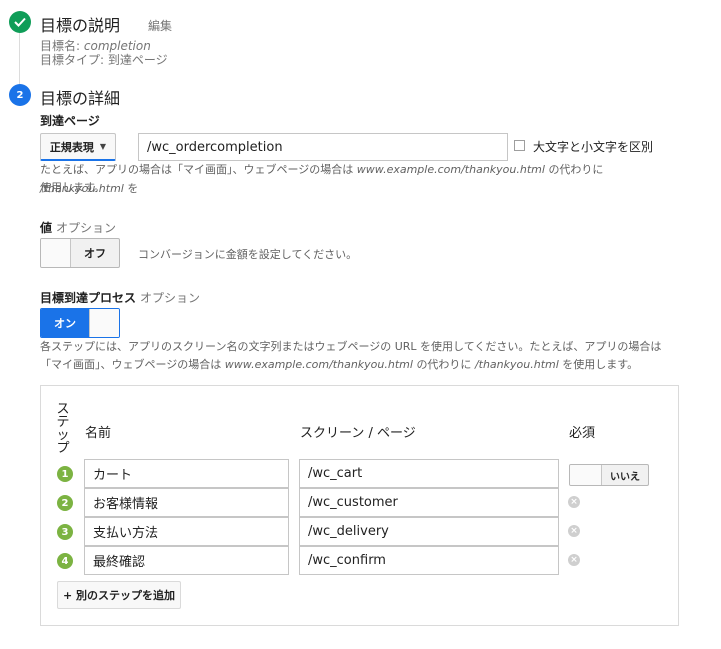 Image resolution: width=721 pixels, height=649 pixels. Describe the element at coordinates (197, 169) in the screenshot. I see `destination-help-text-1: たとえば、アプリの場合は「マイ画面」、ウェブページの場合は` at that location.